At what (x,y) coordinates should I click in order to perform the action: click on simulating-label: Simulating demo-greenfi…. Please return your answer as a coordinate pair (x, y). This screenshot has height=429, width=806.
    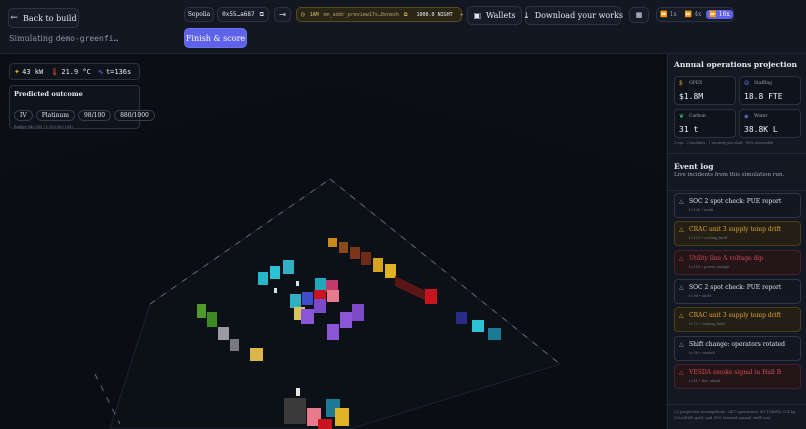
    Looking at the image, I should click on (64, 38).